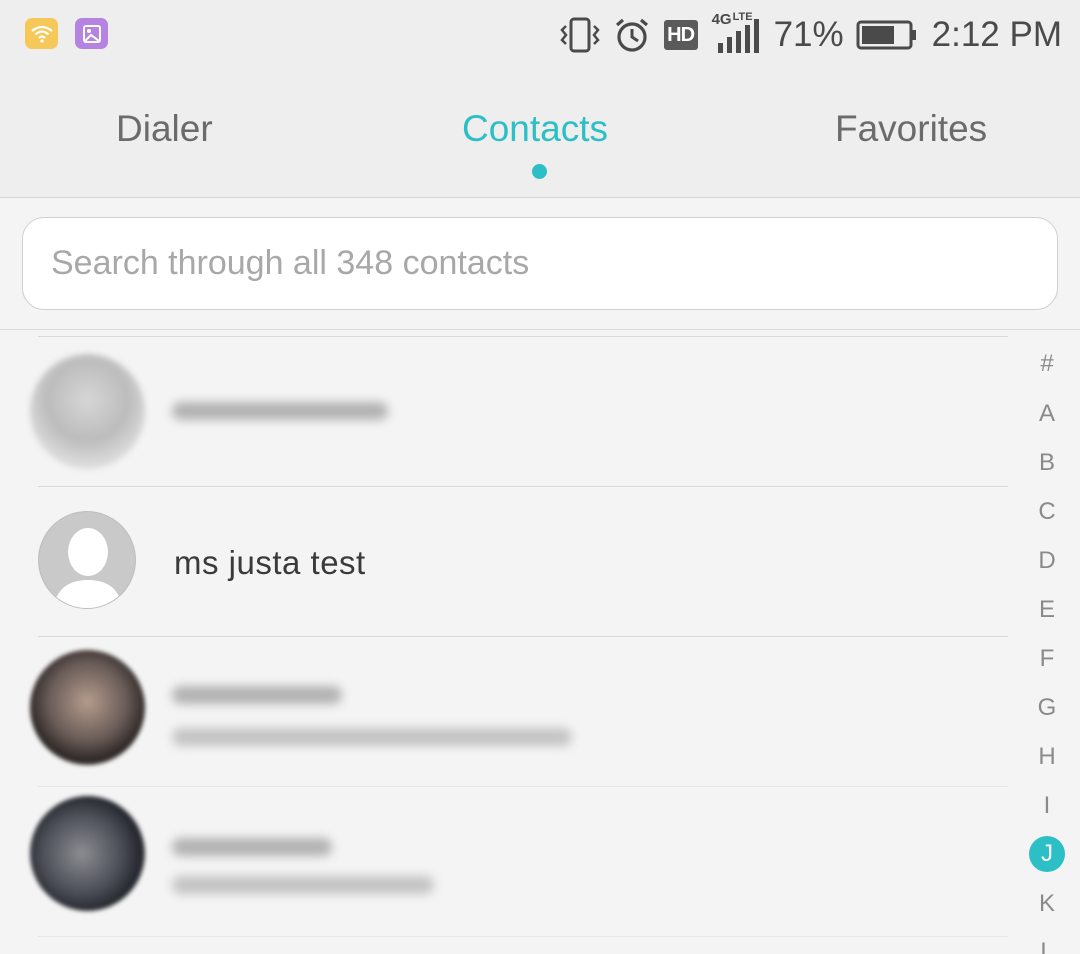 This screenshot has height=954, width=1080. I want to click on default-avatar-icon, so click(88, 568).